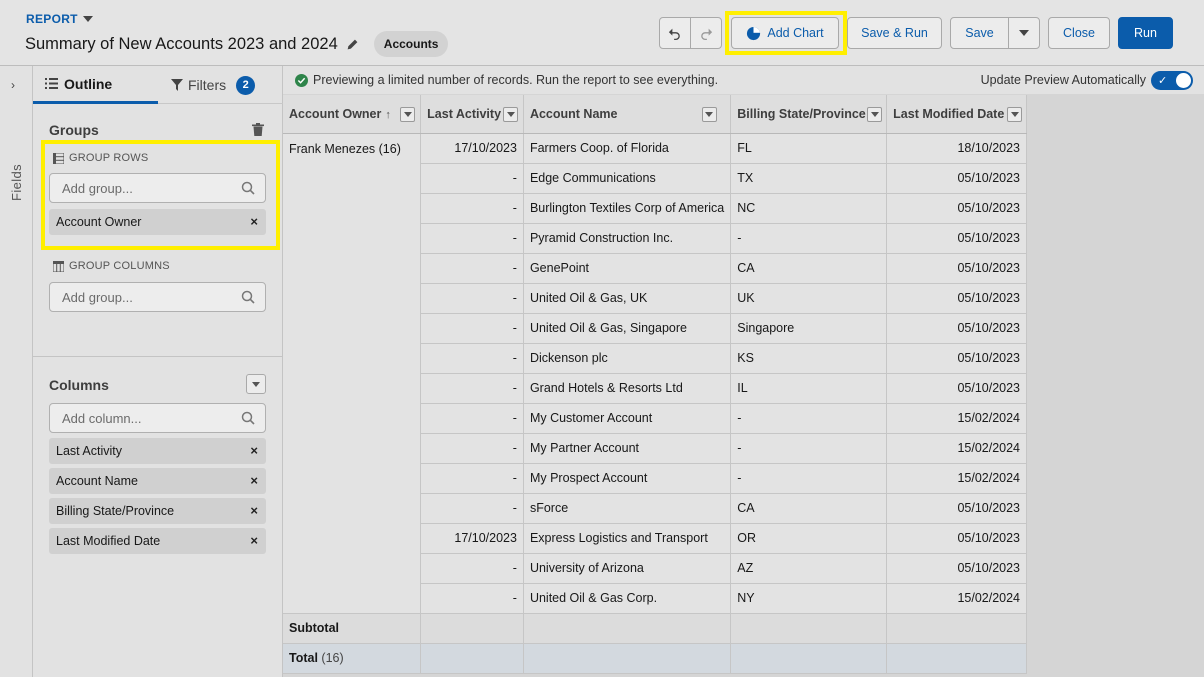 This screenshot has height=677, width=1204. Describe the element at coordinates (256, 384) in the screenshot. I see `columns-menu-button` at that location.